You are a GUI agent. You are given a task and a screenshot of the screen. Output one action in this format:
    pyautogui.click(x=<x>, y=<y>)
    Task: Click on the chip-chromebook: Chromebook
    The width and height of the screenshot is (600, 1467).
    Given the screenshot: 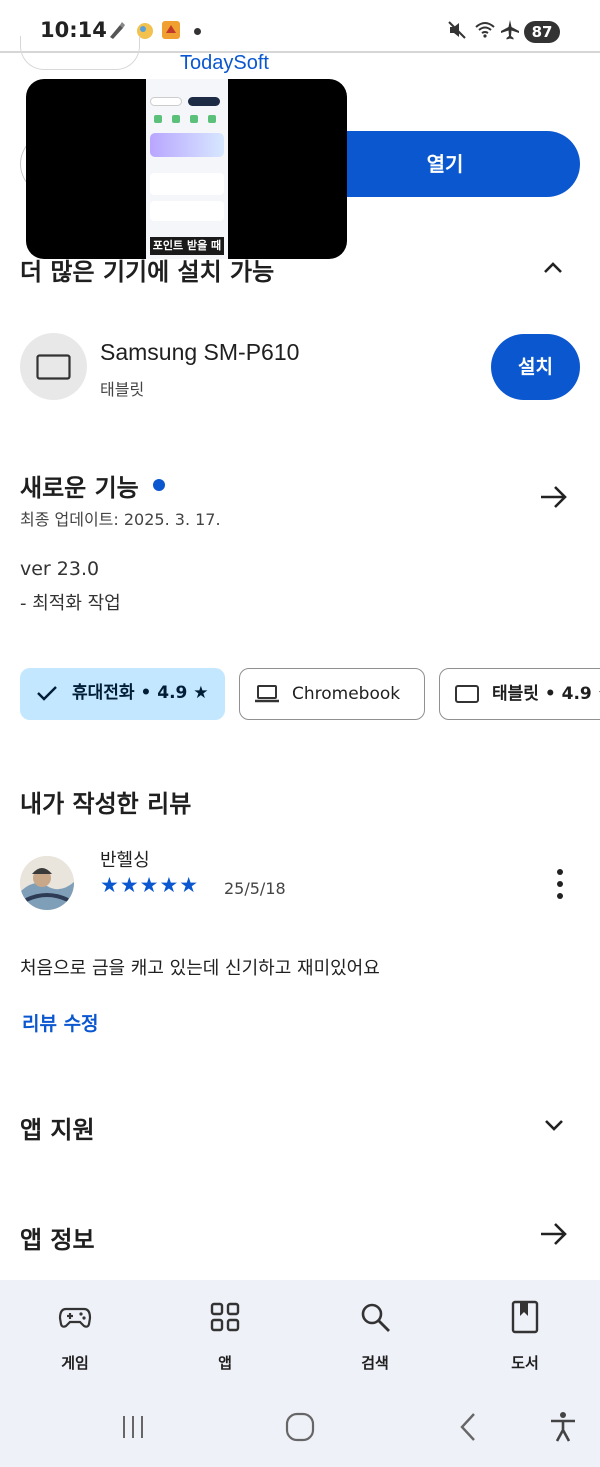 What is the action you would take?
    pyautogui.click(x=332, y=694)
    